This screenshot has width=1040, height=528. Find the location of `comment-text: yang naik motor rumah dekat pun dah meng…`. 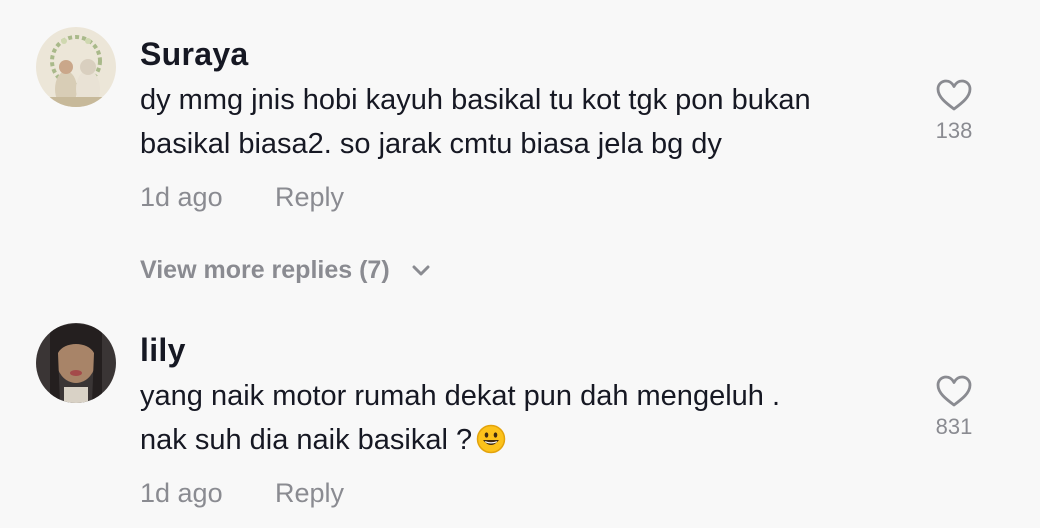

comment-text: yang naik motor rumah dekat pun dah meng… is located at coordinates (530, 420).